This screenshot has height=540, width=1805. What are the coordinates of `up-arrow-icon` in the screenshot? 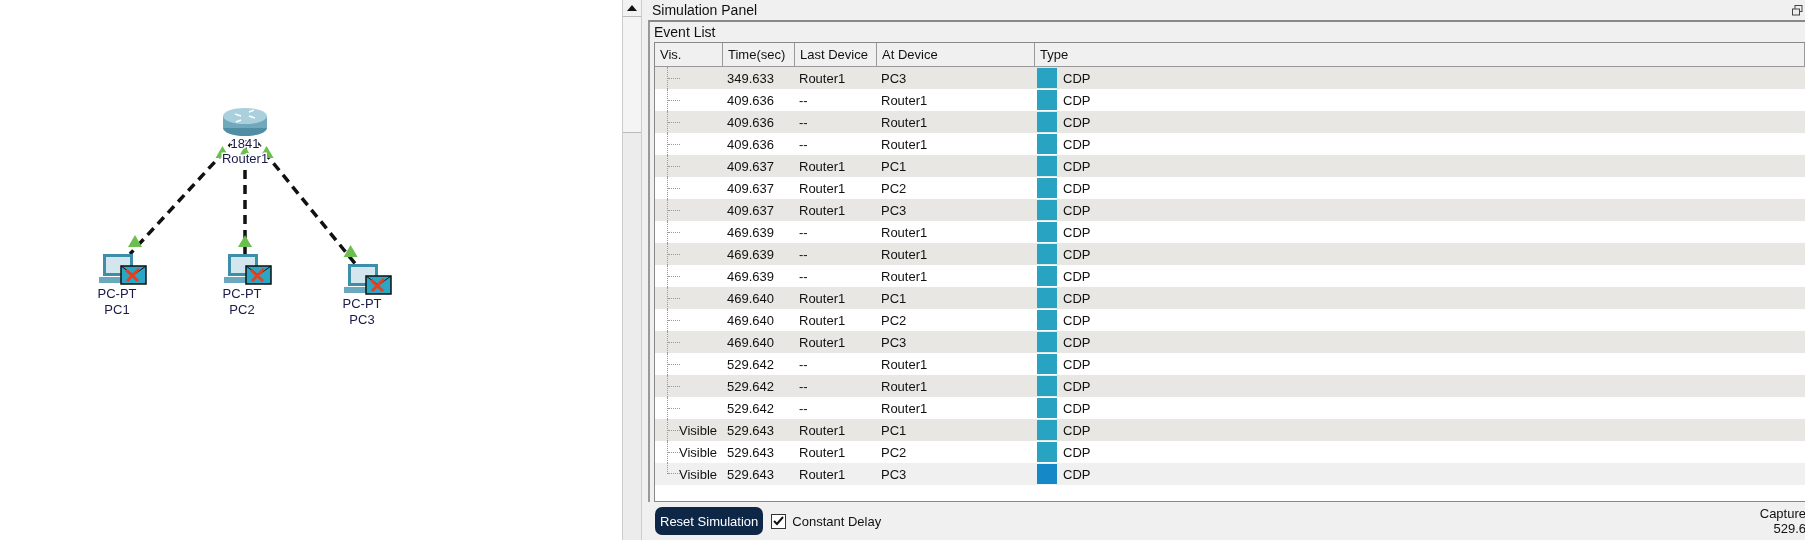 It's located at (632, 8).